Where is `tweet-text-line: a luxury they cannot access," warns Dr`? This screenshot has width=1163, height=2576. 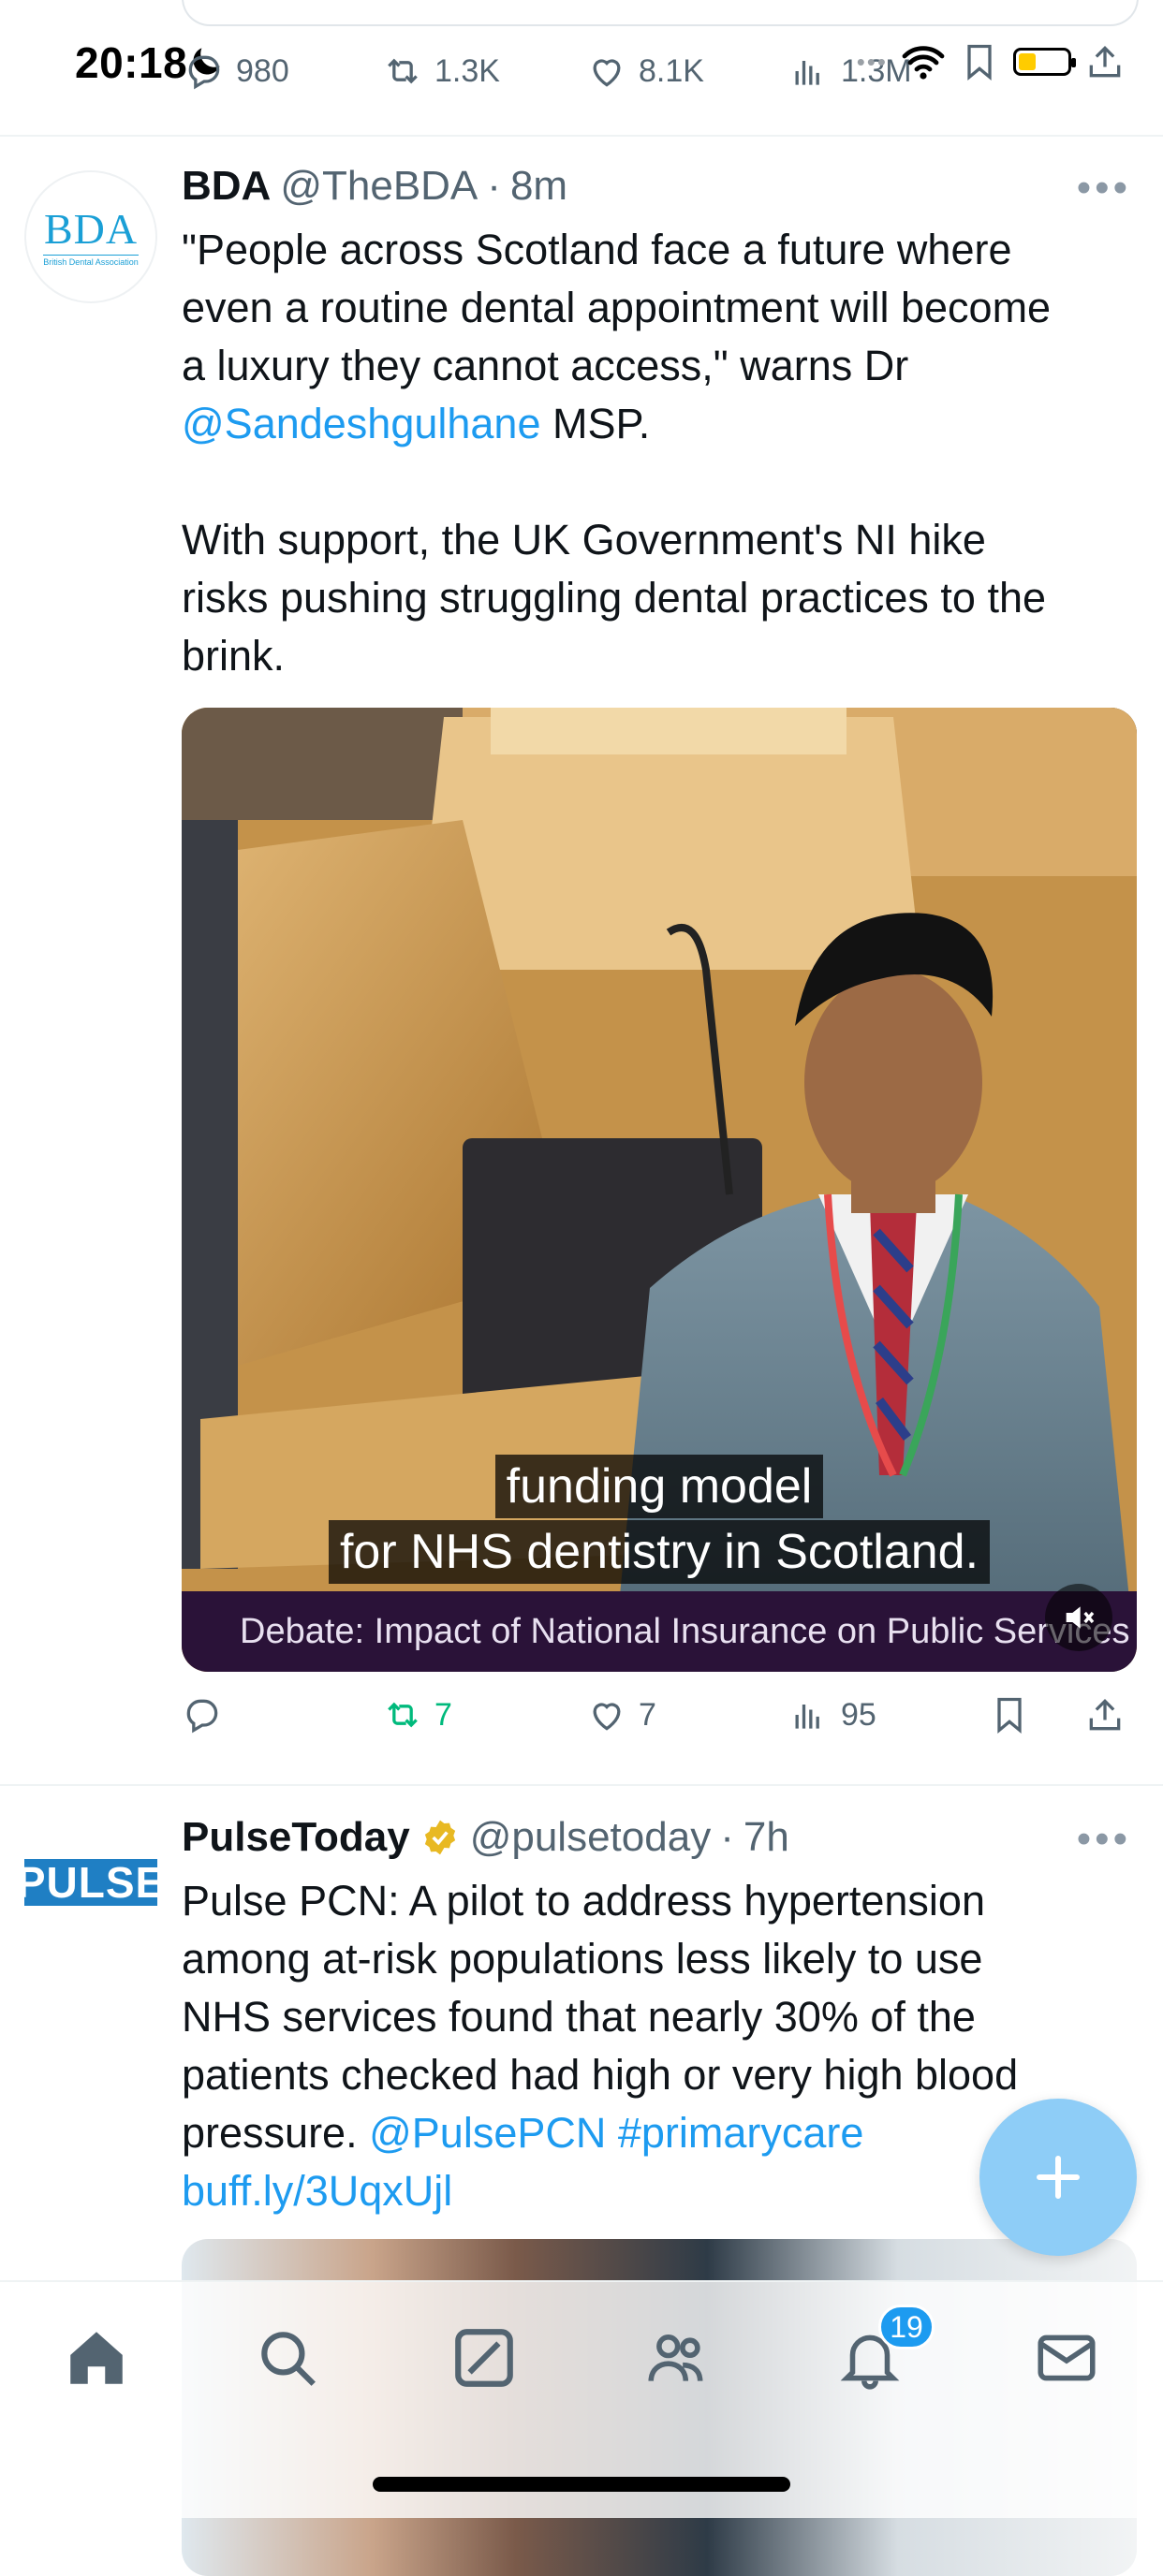
tweet-text-line: a luxury they cannot access," warns Dr is located at coordinates (545, 365).